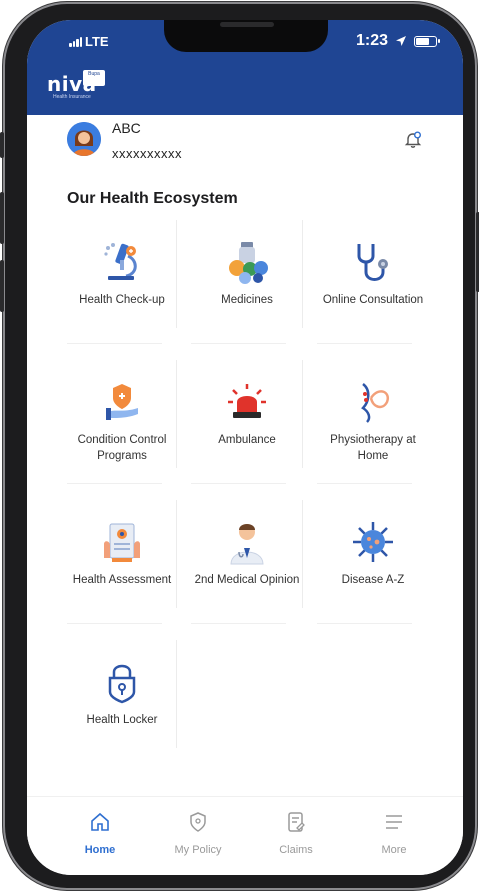 The image size is (479, 894). What do you see at coordinates (245, 835) in the screenshot?
I see `bottom-navigation: Home My Policy Claims More` at bounding box center [245, 835].